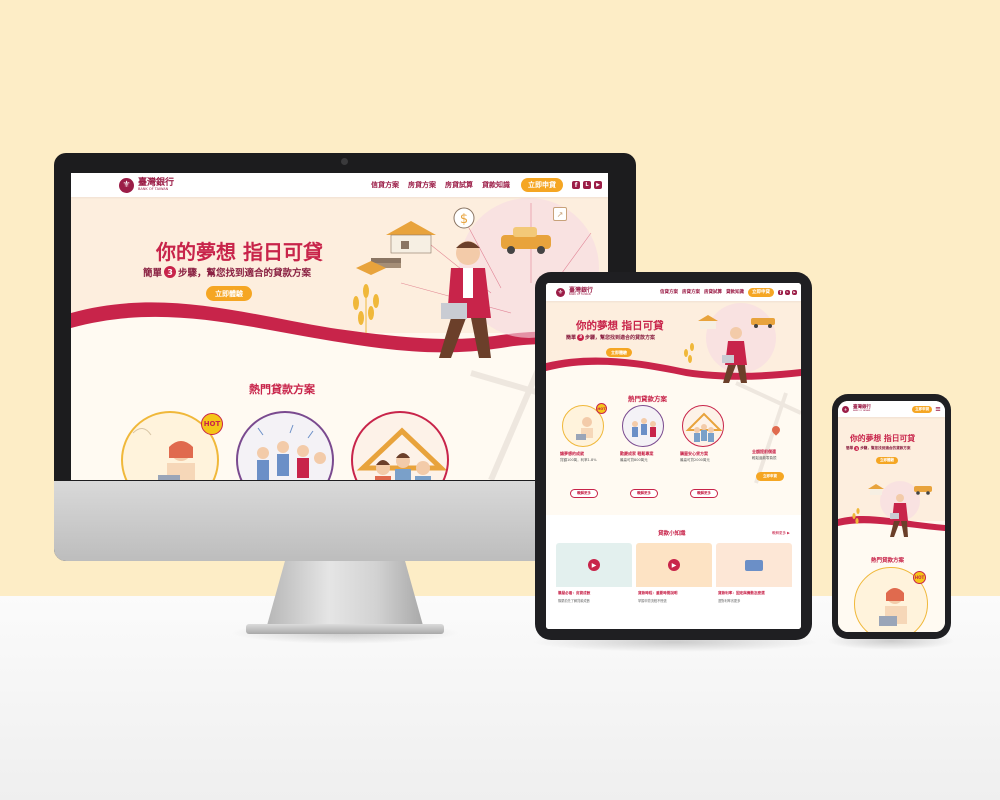  Describe the element at coordinates (153, 188) in the screenshot. I see `logo-en-text: BANK OF TAIWAN` at that location.